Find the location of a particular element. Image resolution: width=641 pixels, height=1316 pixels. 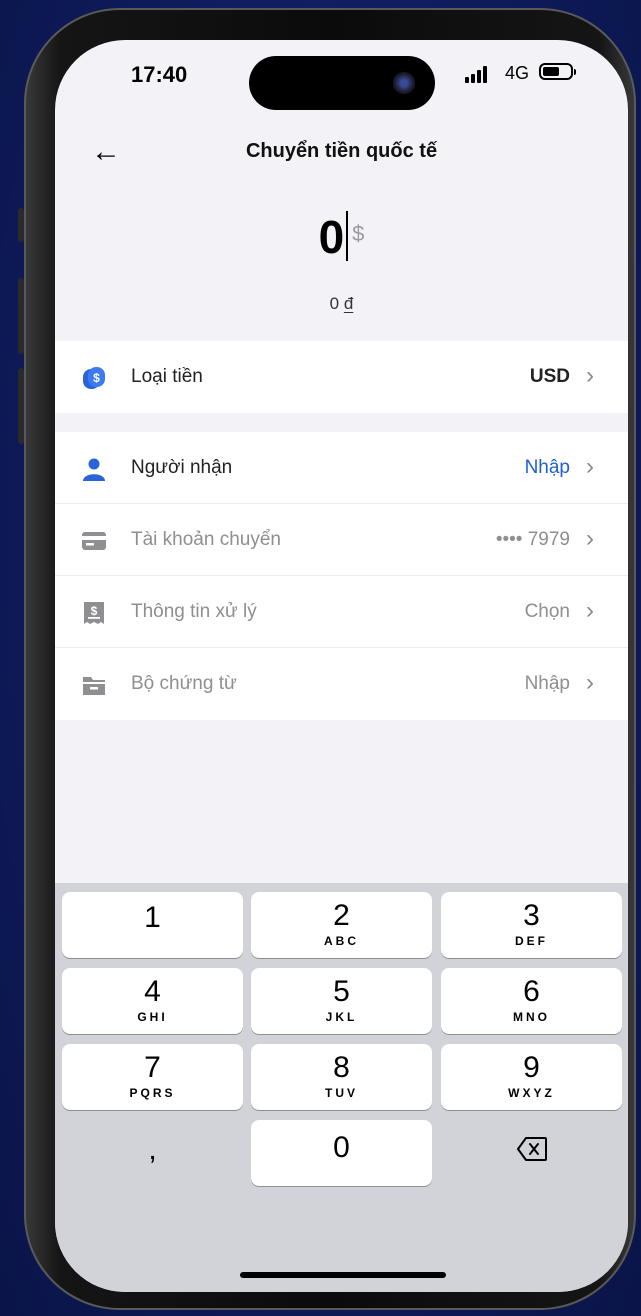

folder-icon is located at coordinates (94, 686).